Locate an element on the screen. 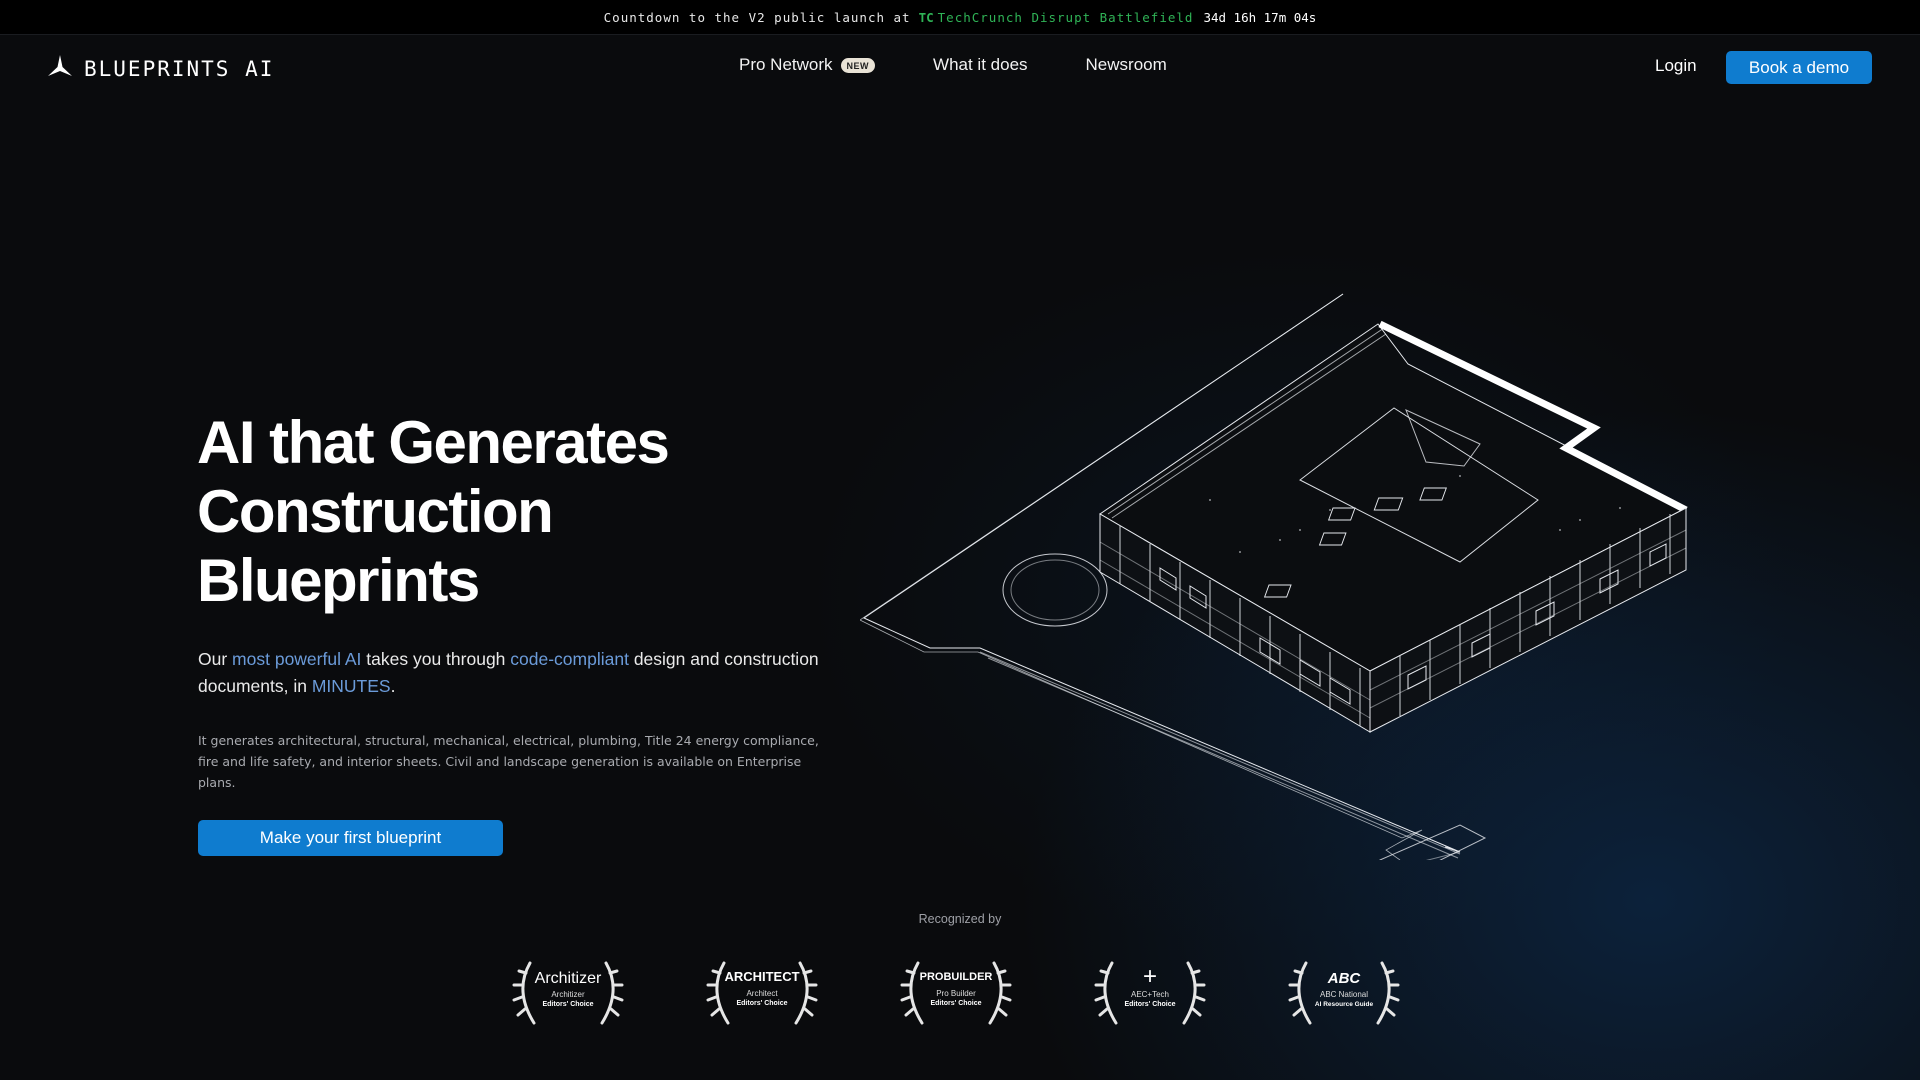 This screenshot has height=1080, width=1920. award-subtitle: Pro Builder is located at coordinates (956, 993).